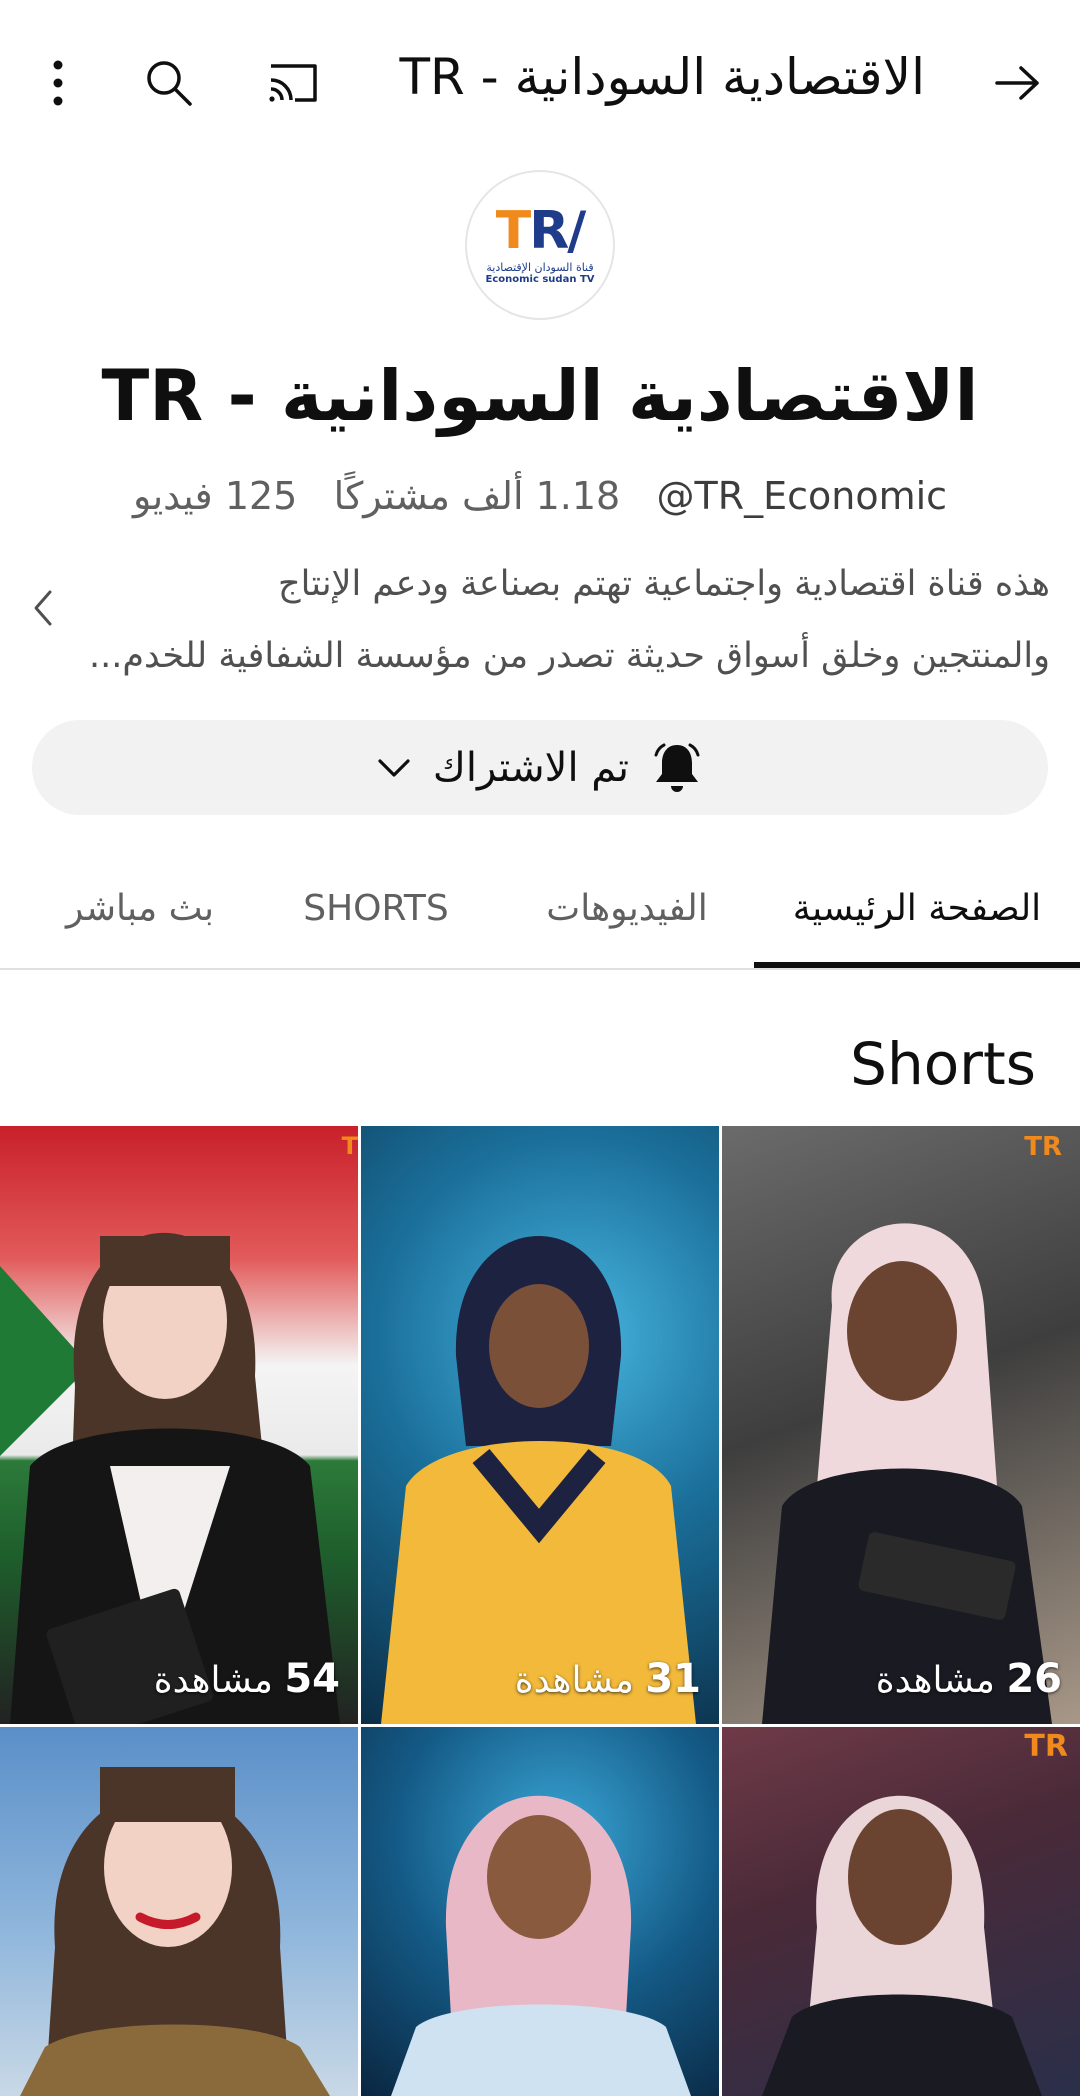  I want to click on subscriber-count: 1.18 ألف مشتركًا, so click(477, 496).